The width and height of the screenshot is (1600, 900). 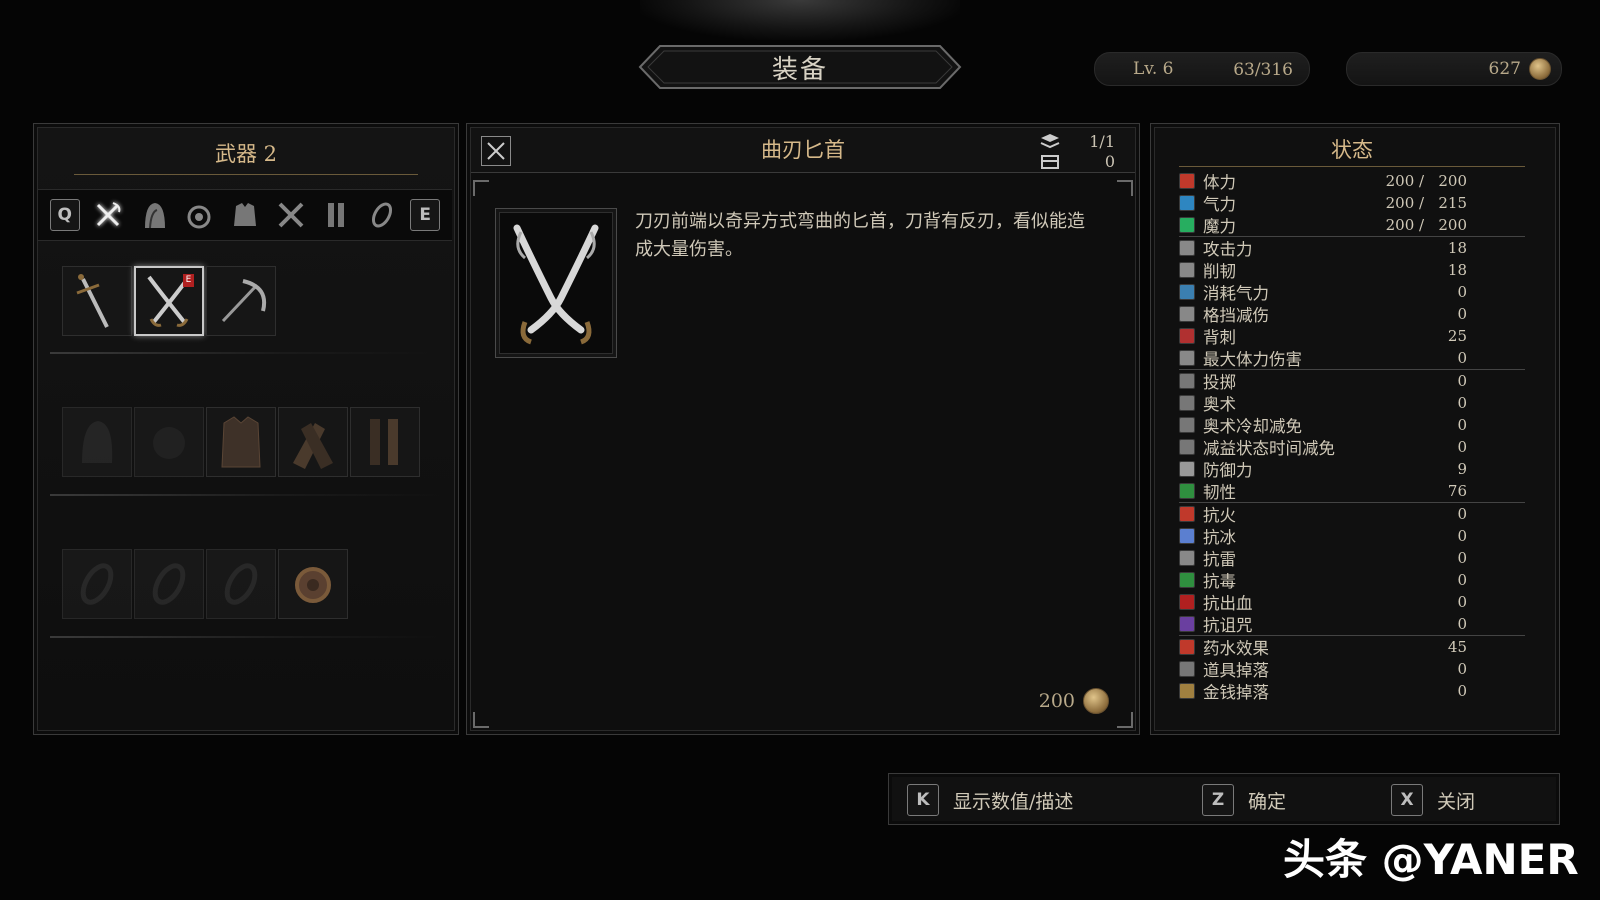 What do you see at coordinates (199, 215) in the screenshot?
I see `pouch-tab-icon` at bounding box center [199, 215].